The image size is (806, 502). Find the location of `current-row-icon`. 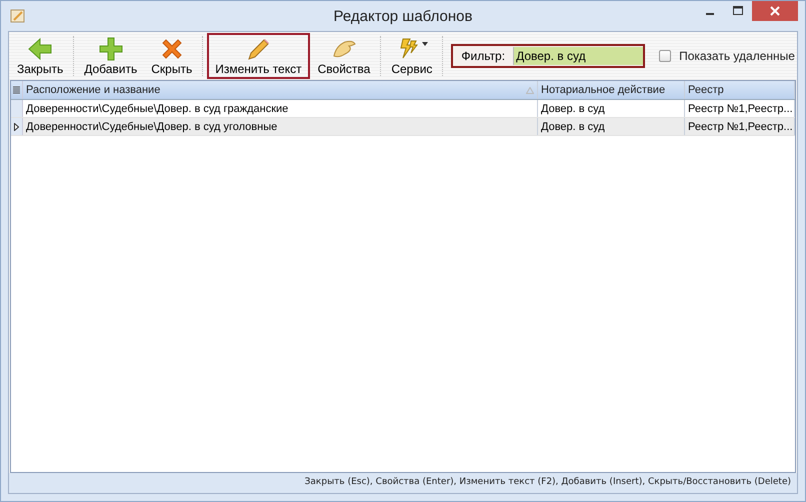

current-row-icon is located at coordinates (16, 126).